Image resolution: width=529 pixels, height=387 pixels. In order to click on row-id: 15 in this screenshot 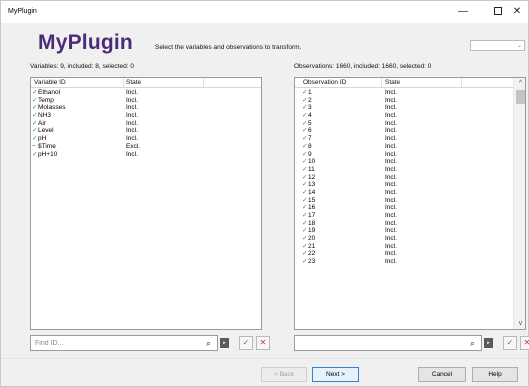, I will do `click(312, 200)`.